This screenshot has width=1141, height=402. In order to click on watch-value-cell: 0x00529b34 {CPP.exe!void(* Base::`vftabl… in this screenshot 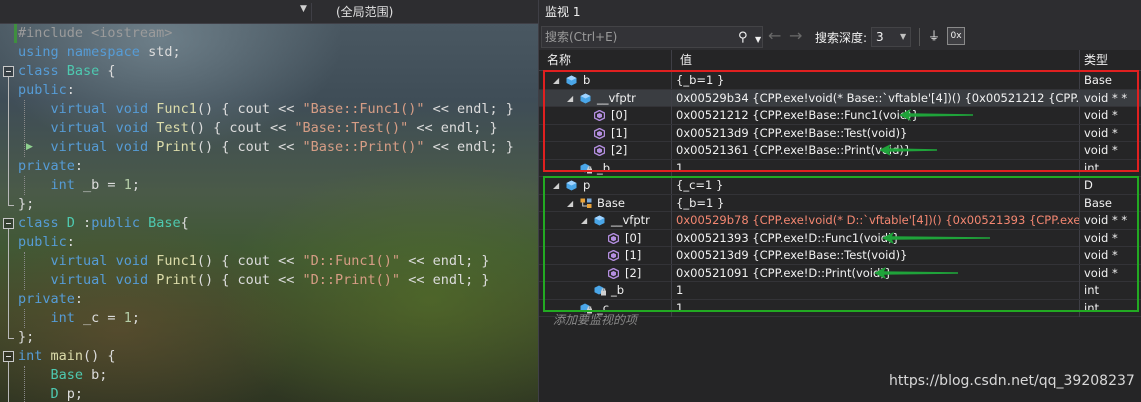, I will do `click(876, 98)`.